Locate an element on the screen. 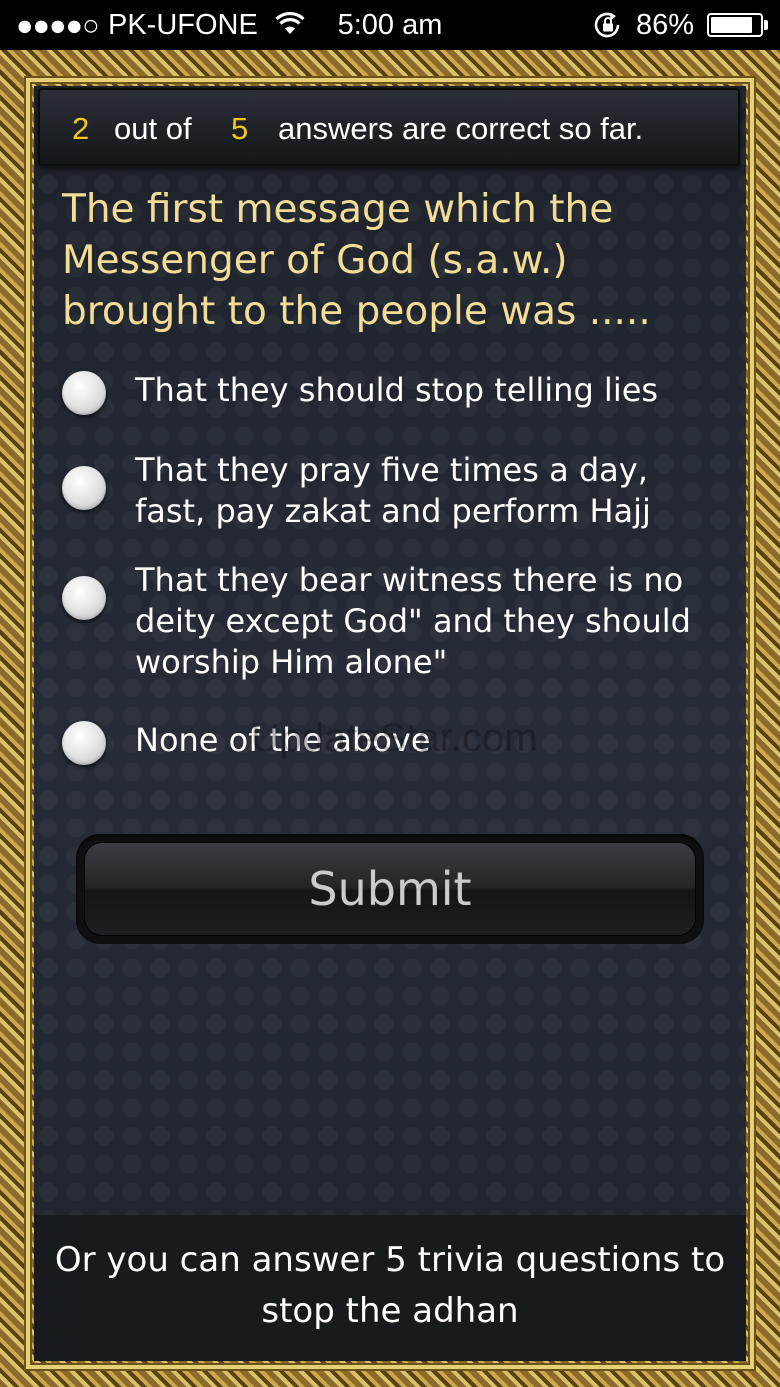 This screenshot has height=1387, width=780. out-of-label: out of is located at coordinates (153, 128).